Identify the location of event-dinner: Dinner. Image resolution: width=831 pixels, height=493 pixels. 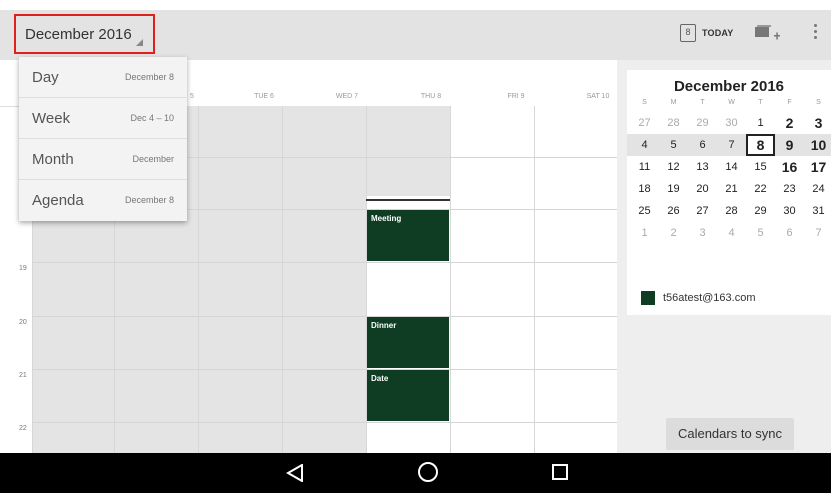
(408, 342).